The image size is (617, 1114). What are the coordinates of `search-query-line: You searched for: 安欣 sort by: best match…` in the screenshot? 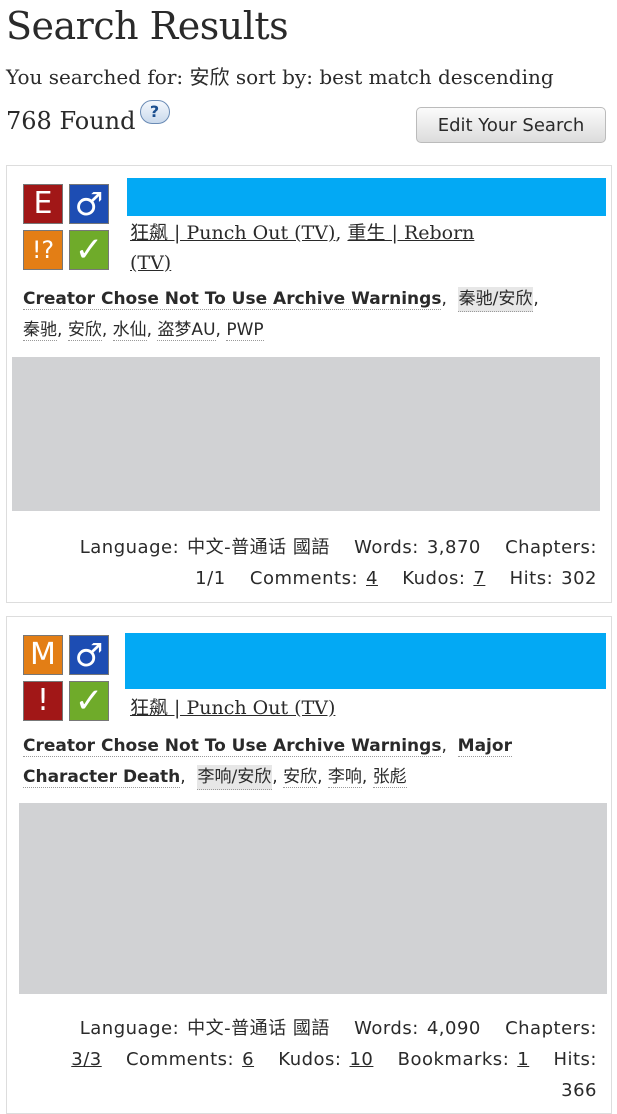 It's located at (280, 77).